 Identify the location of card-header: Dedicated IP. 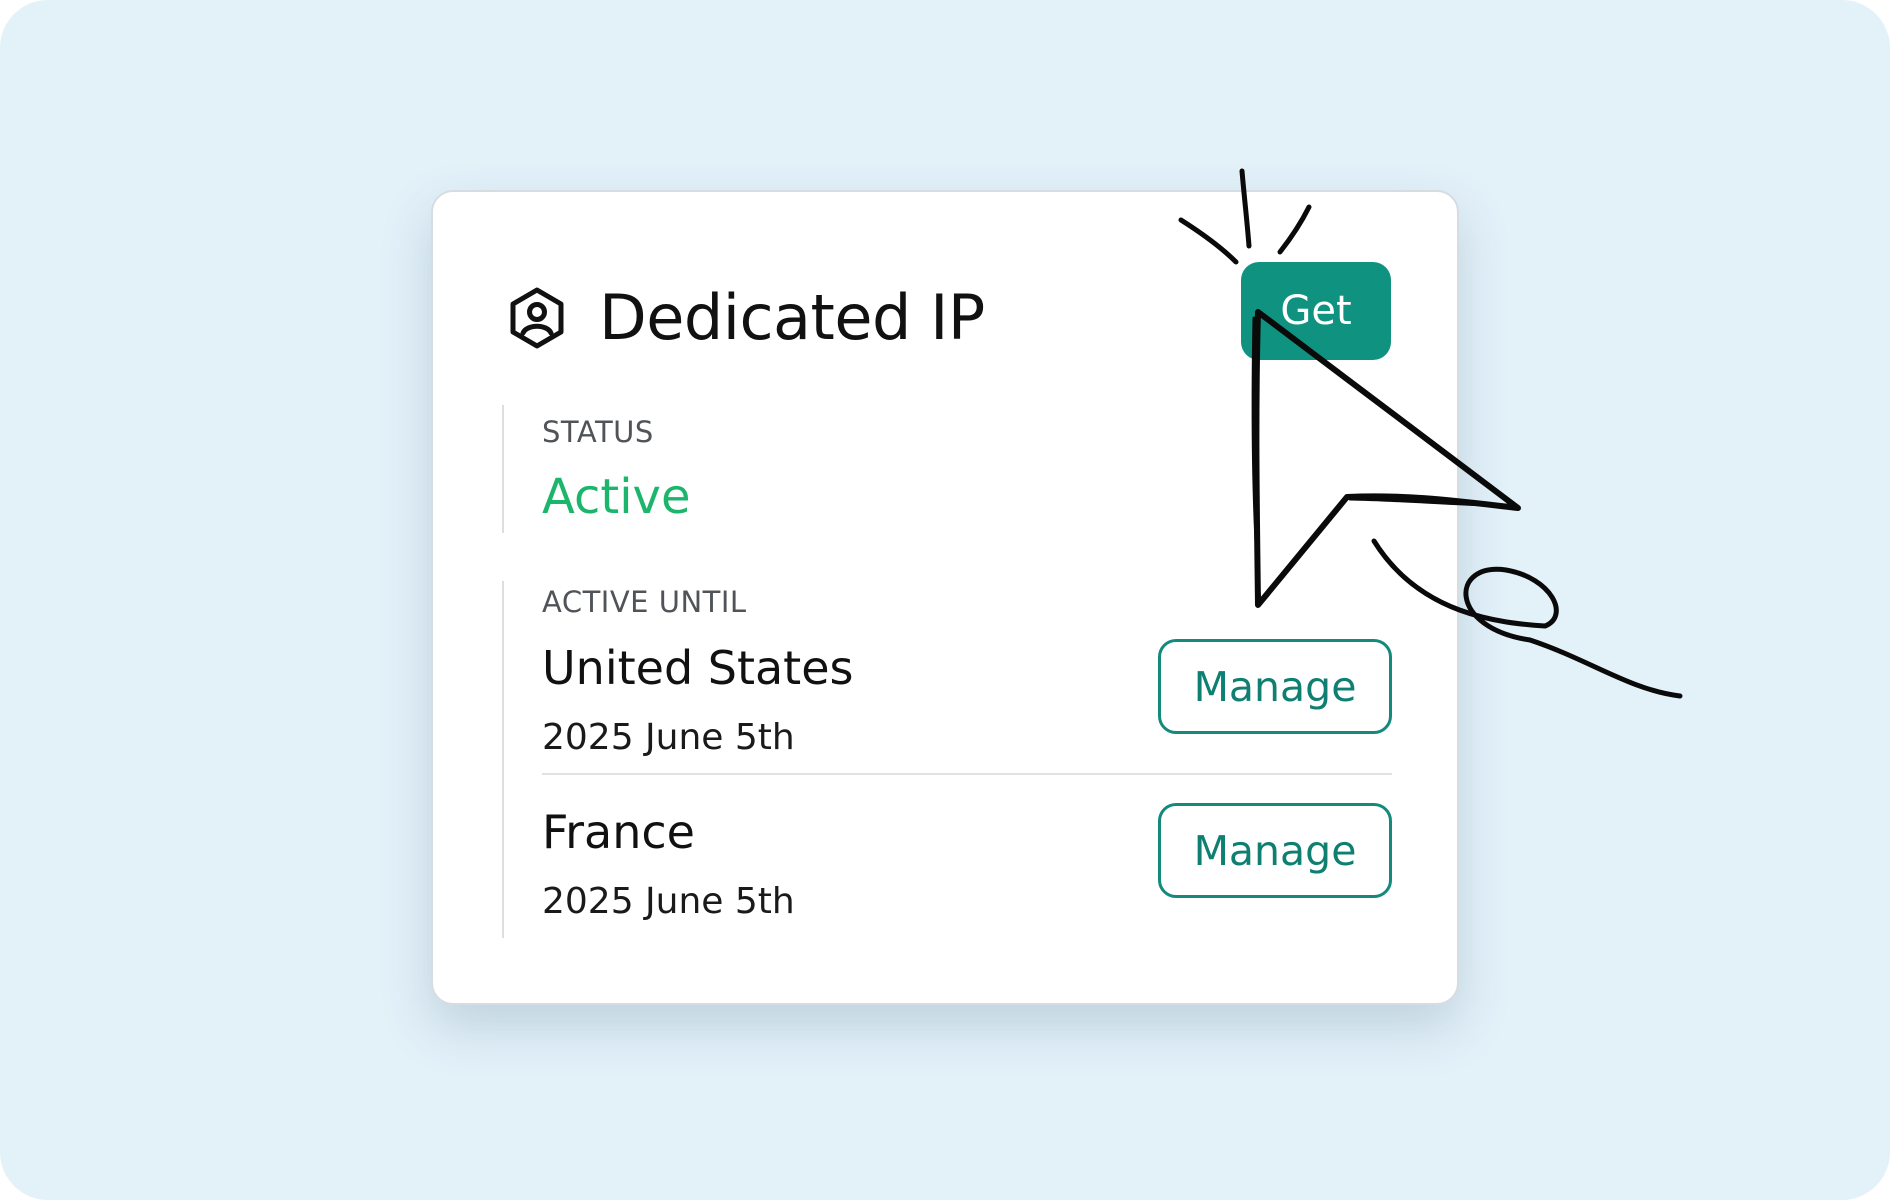
(747, 318).